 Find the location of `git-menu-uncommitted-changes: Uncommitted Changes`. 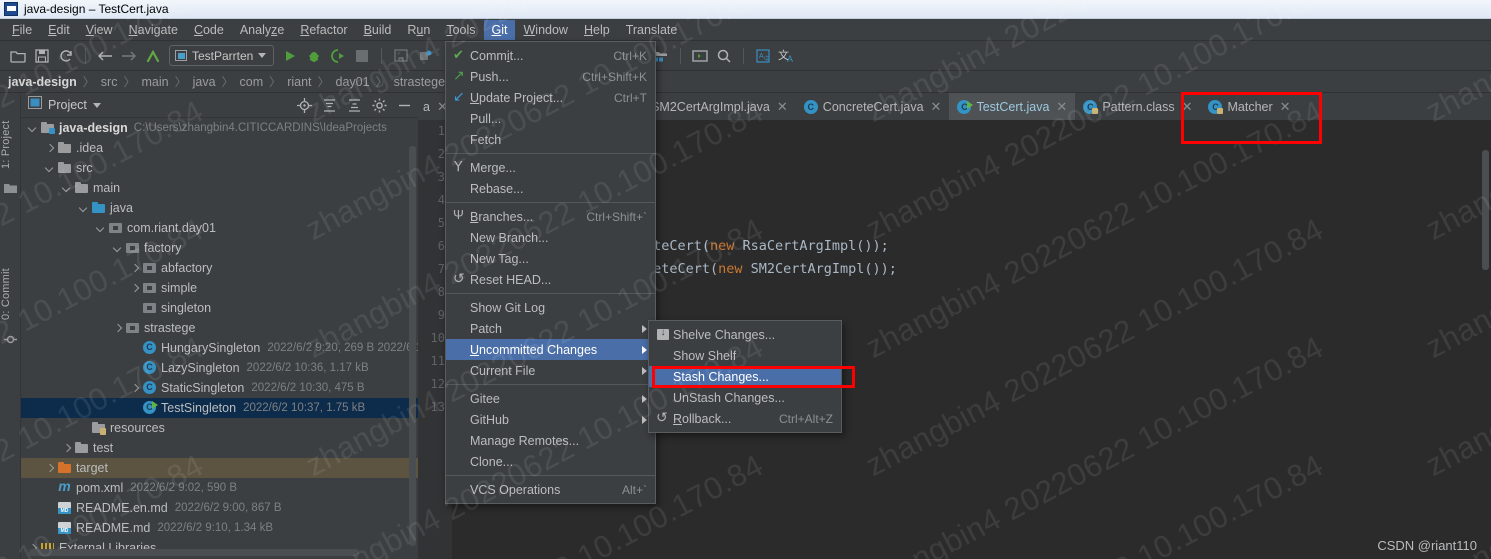

git-menu-uncommitted-changes: Uncommitted Changes is located at coordinates (550, 349).